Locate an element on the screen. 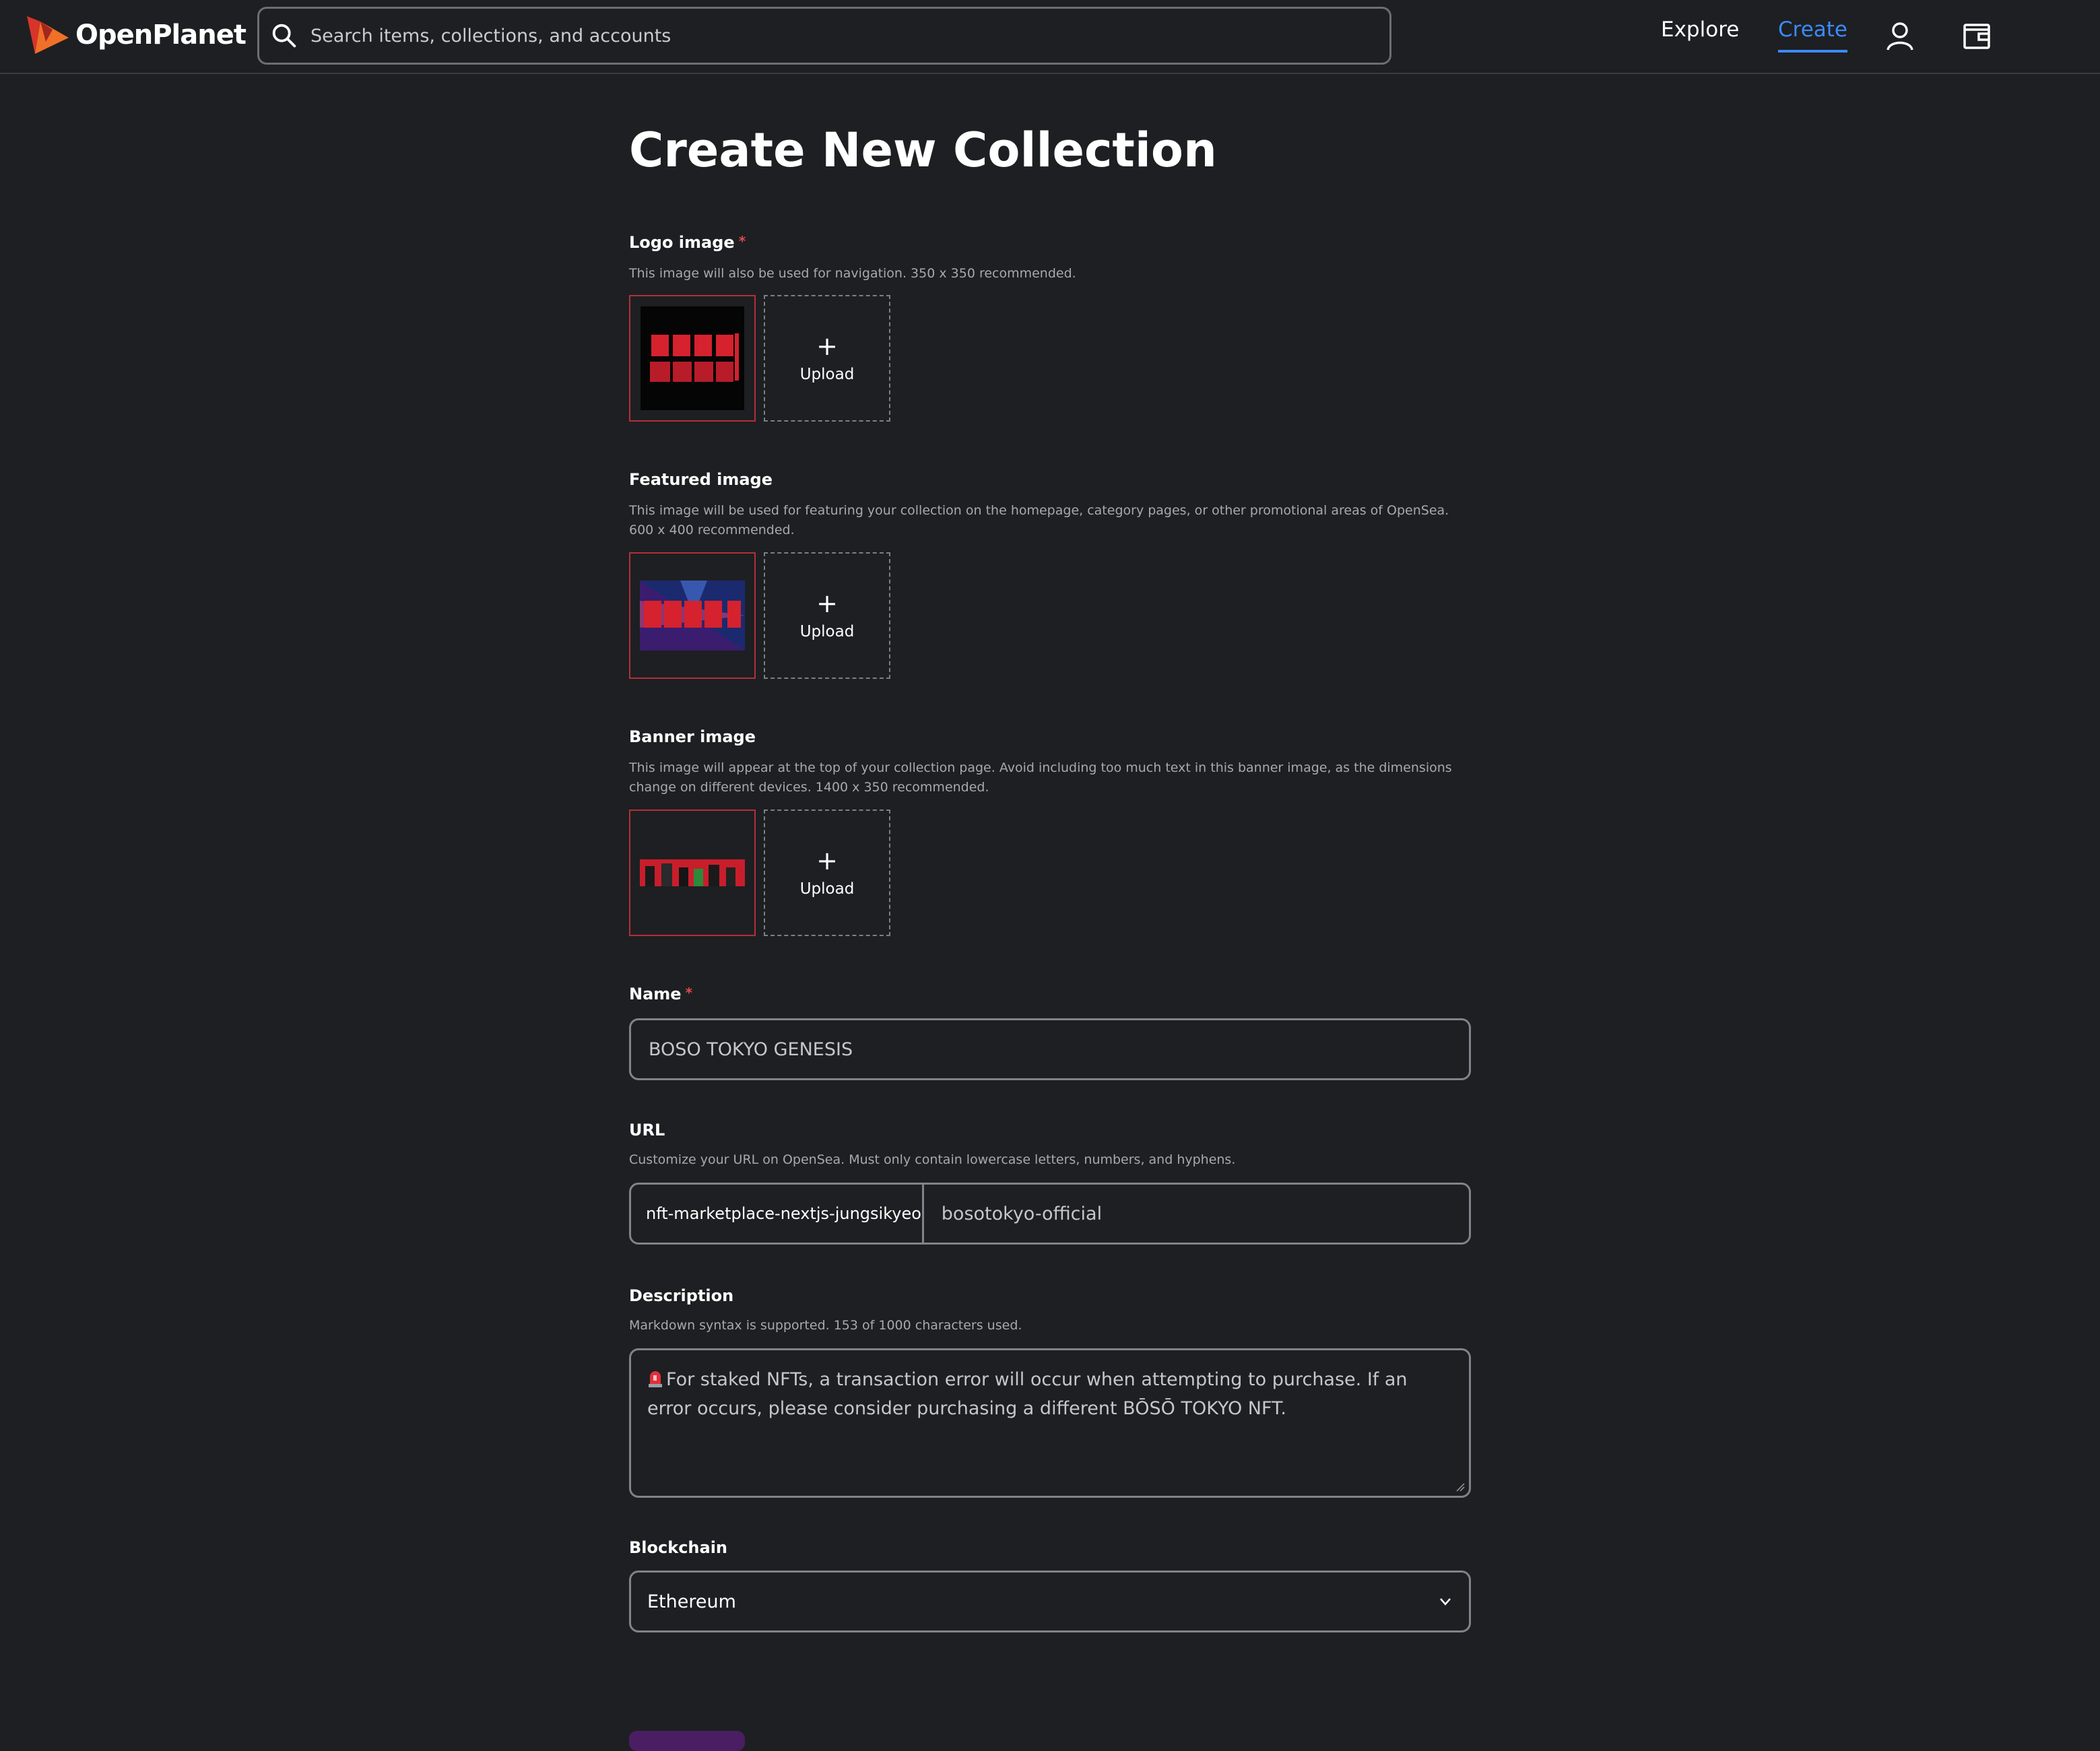  brand-name: OpenPlanet is located at coordinates (161, 35).